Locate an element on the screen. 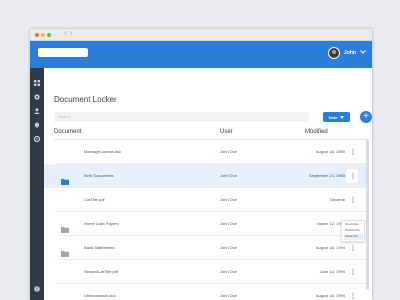 The width and height of the screenshot is (400, 300). table-row: CarTitle.pdf John Doe Decemb is located at coordinates (206, 200).